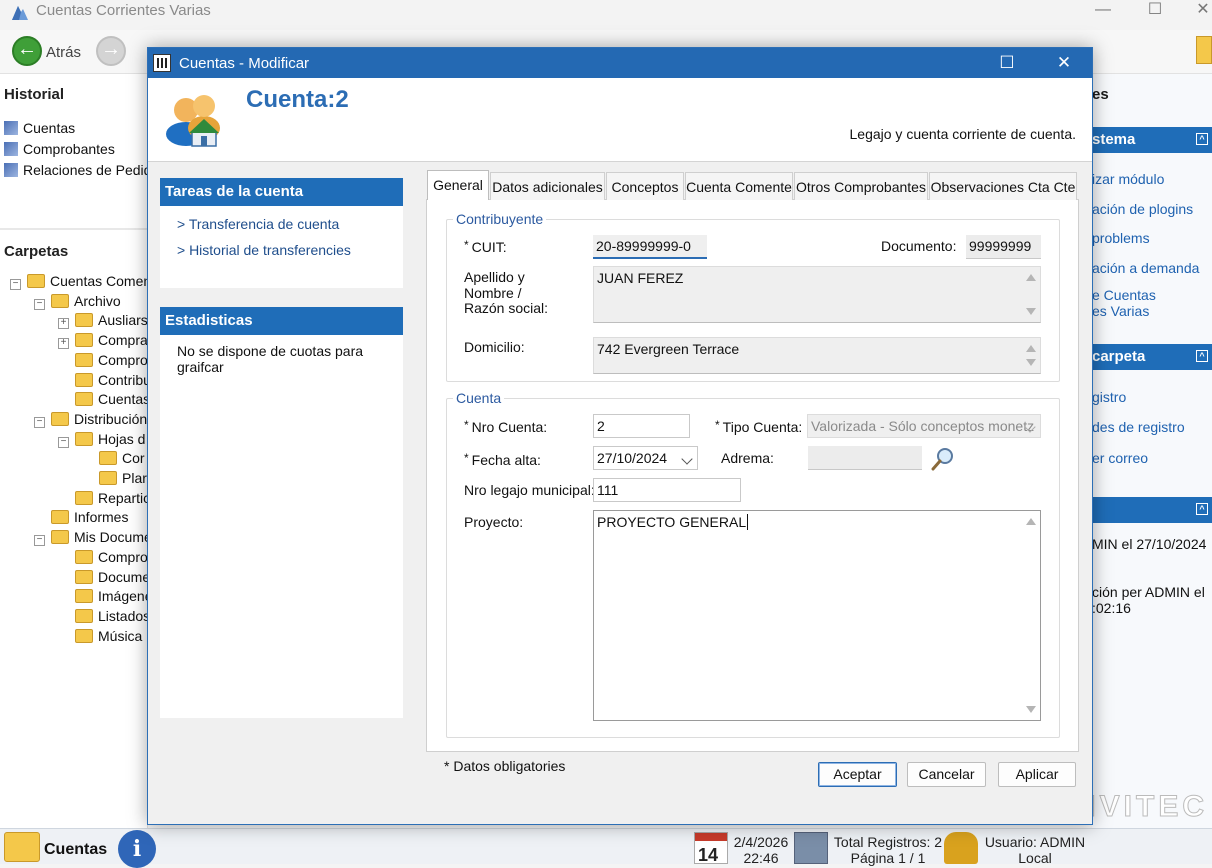 The image size is (1212, 868). What do you see at coordinates (645, 186) in the screenshot?
I see `tab-conceptos: Conceptos` at bounding box center [645, 186].